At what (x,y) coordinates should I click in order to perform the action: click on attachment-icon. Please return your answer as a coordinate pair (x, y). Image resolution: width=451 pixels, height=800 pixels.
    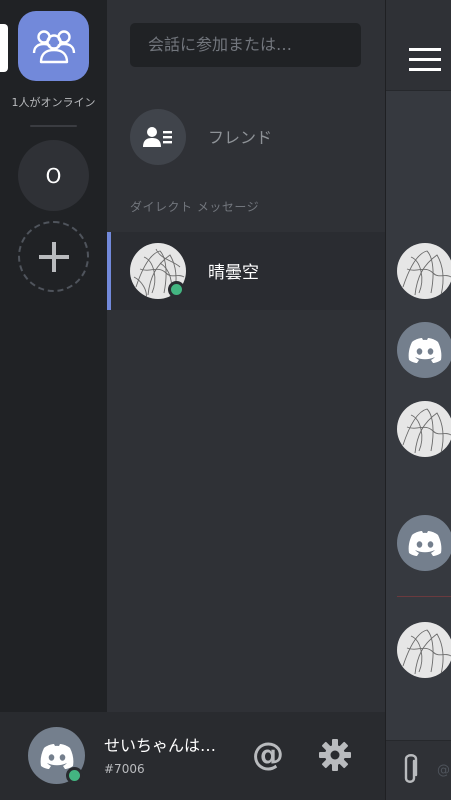
    Looking at the image, I should click on (410, 770).